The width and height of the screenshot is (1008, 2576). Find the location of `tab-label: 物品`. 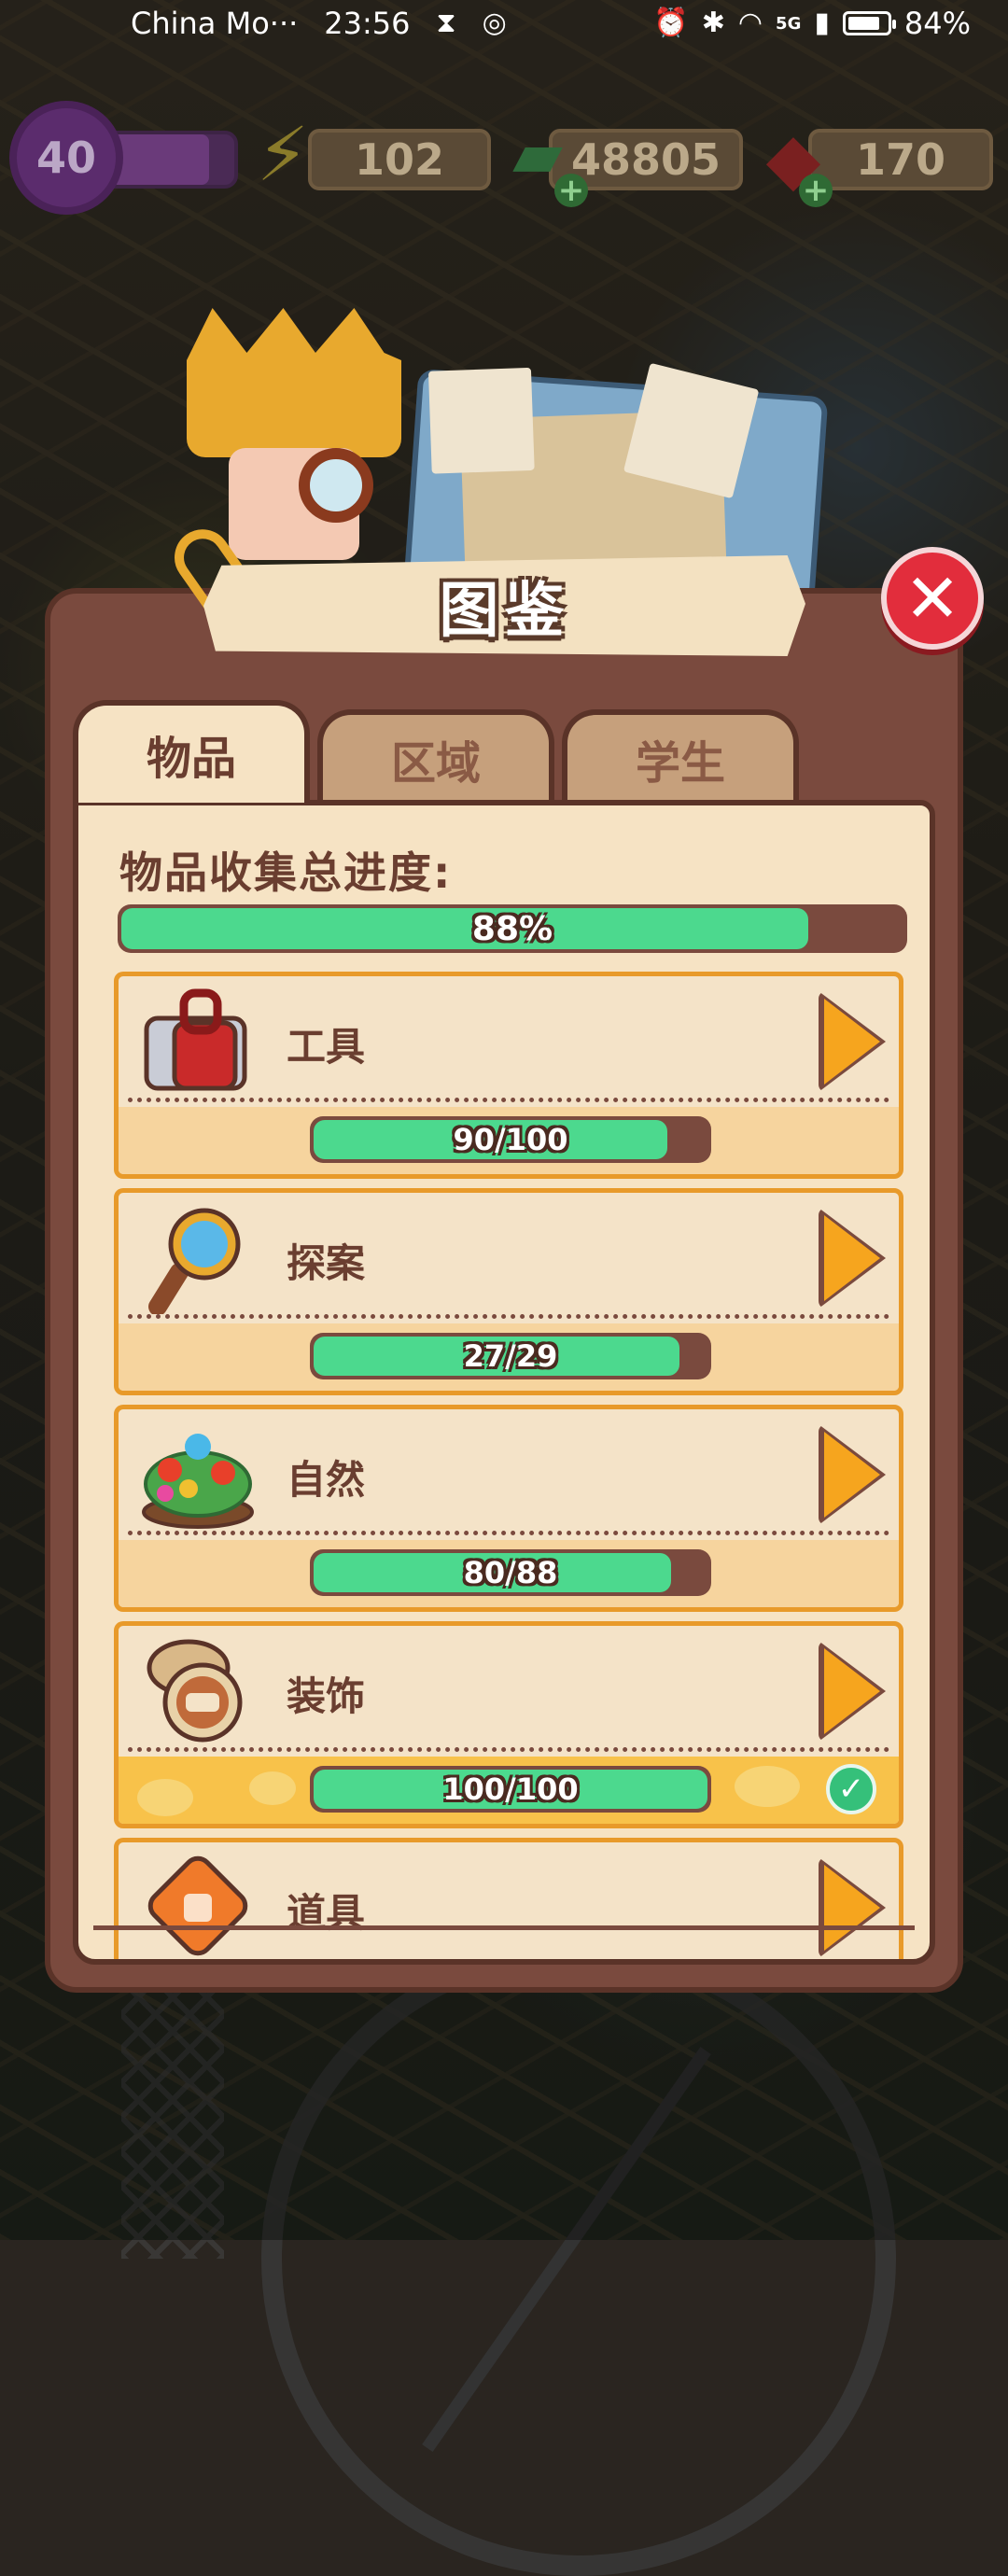

tab-label: 物品 is located at coordinates (191, 759).